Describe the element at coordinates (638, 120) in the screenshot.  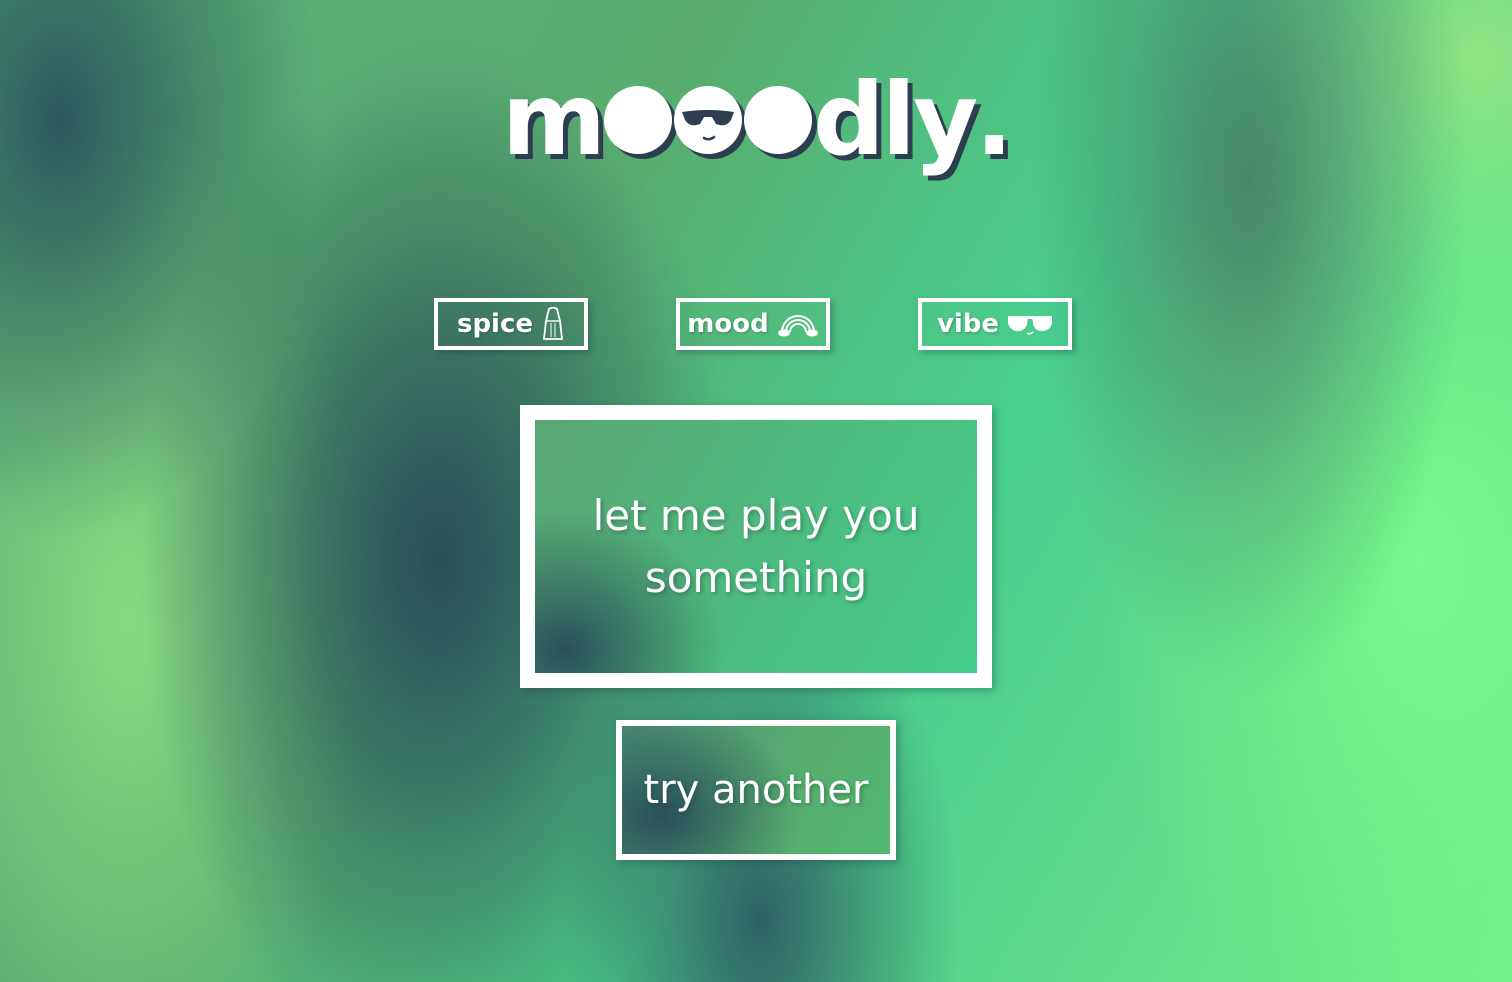
I see `logo-o-disc` at that location.